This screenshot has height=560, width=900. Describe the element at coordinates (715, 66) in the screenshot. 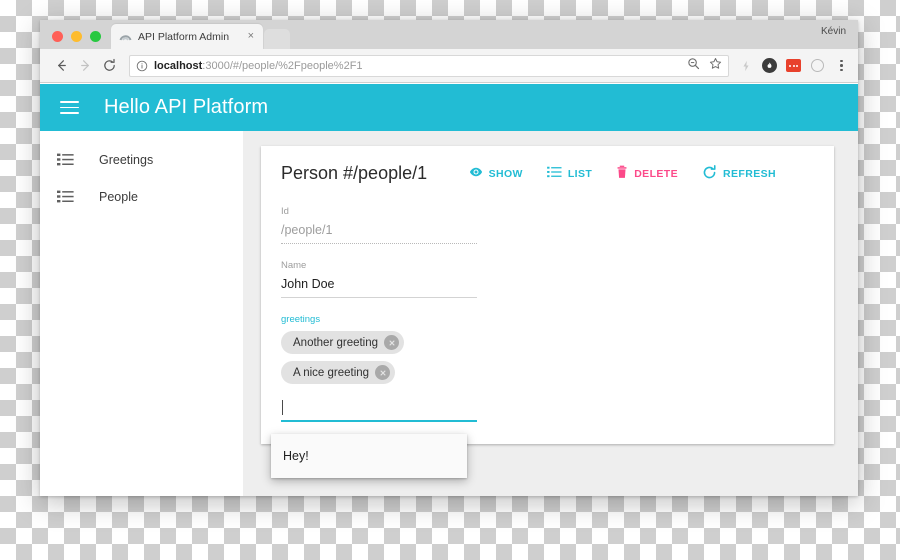

I see `star-icon` at that location.